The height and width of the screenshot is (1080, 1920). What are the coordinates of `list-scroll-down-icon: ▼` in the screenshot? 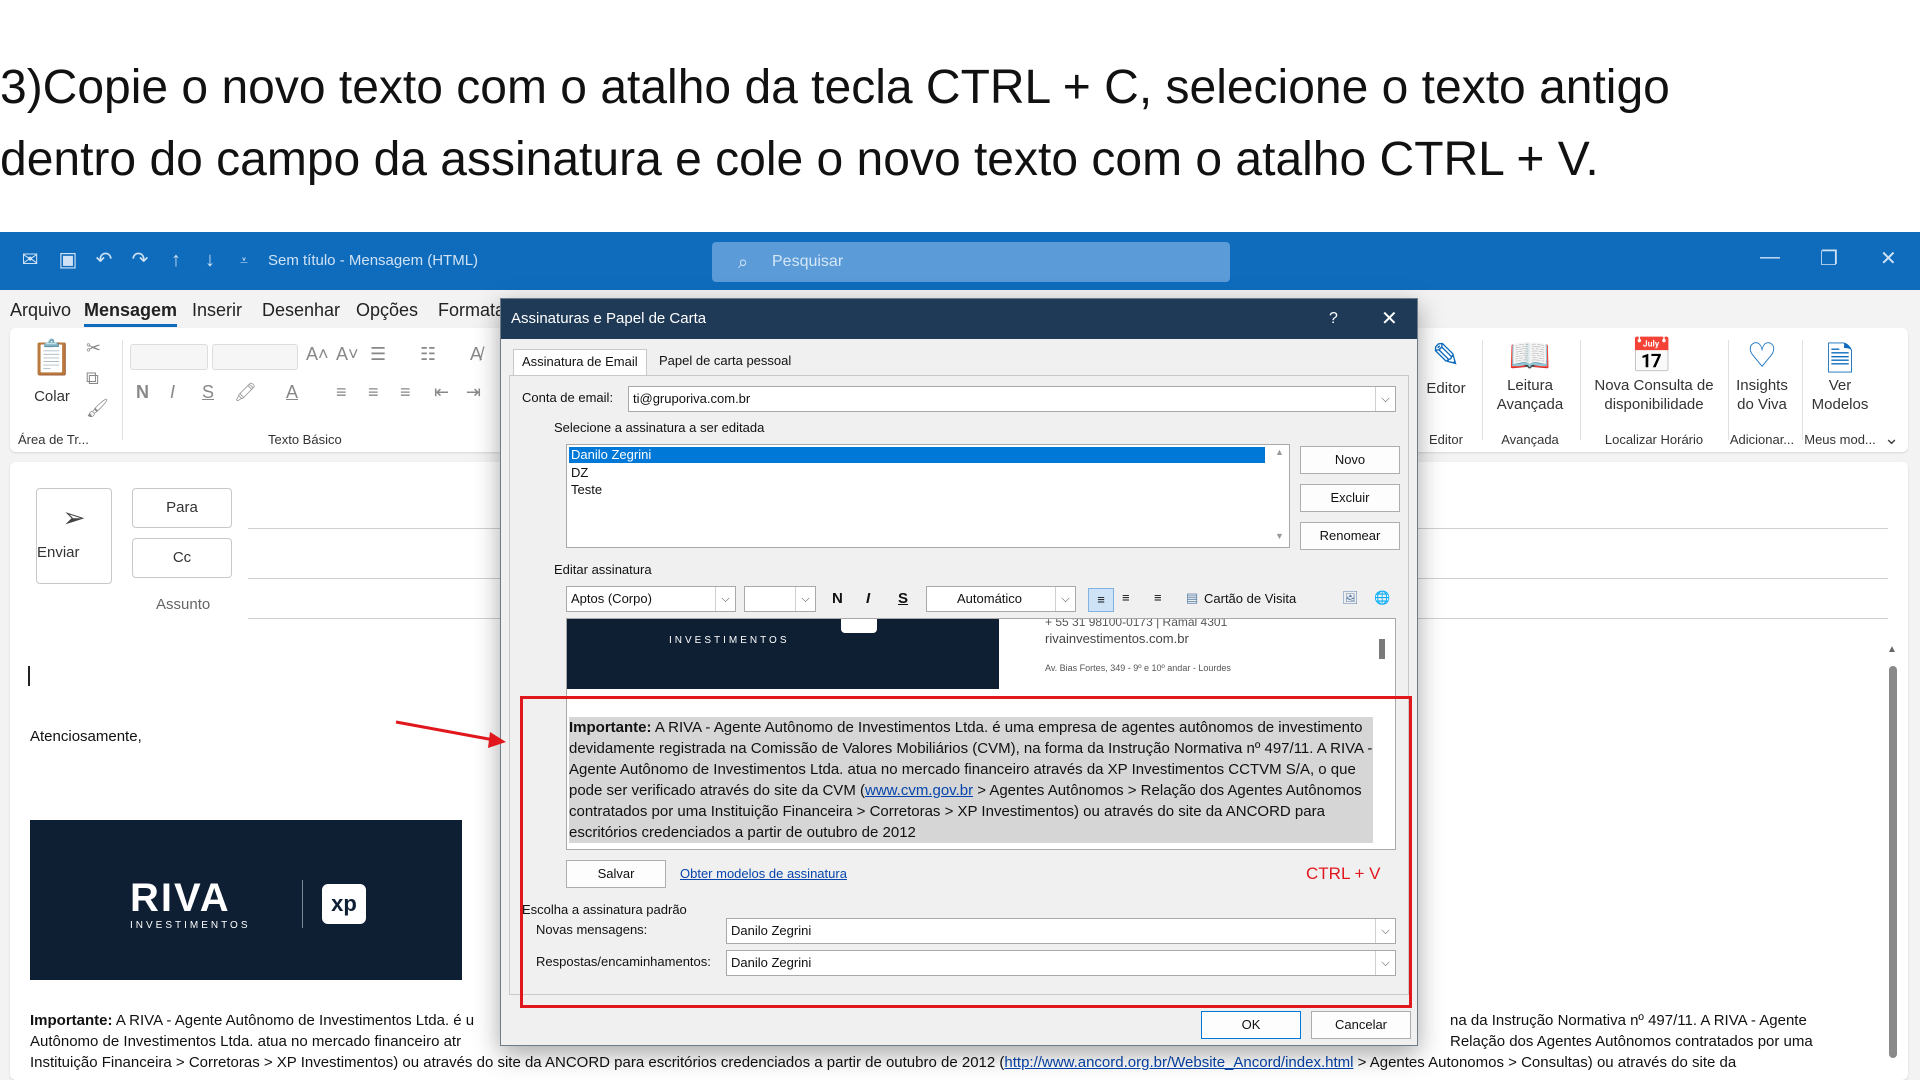 It's located at (1279, 536).